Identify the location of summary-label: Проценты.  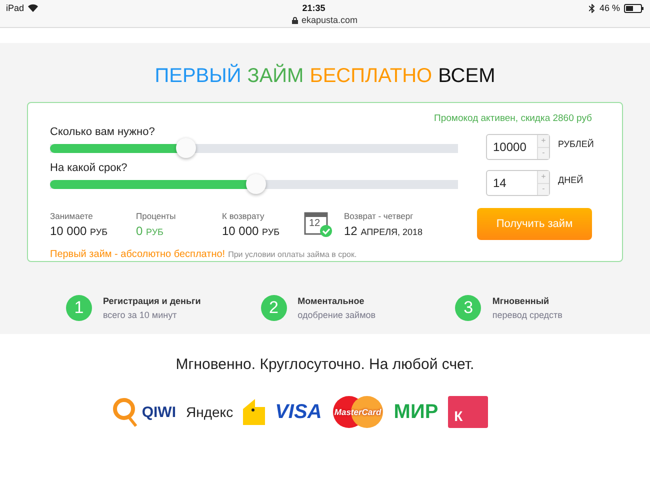
(156, 215).